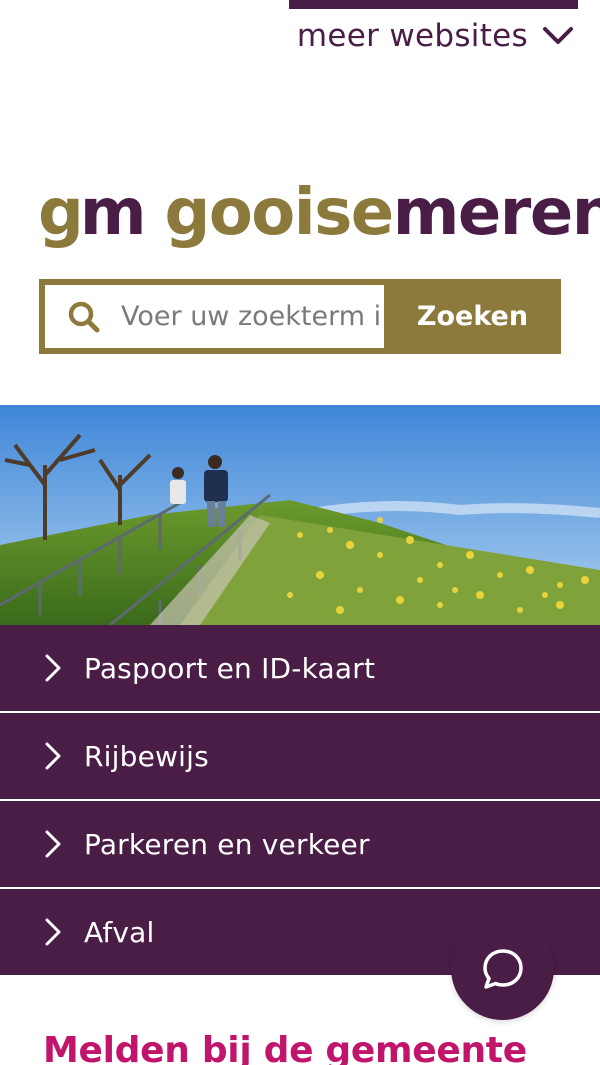 Image resolution: width=600 pixels, height=1065 pixels. What do you see at coordinates (558, 35) in the screenshot?
I see `chevron-down-icon` at bounding box center [558, 35].